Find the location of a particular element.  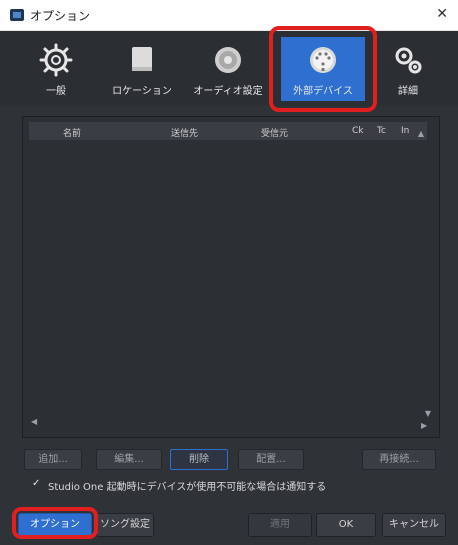

tab-general: 一般 is located at coordinates (56, 69).